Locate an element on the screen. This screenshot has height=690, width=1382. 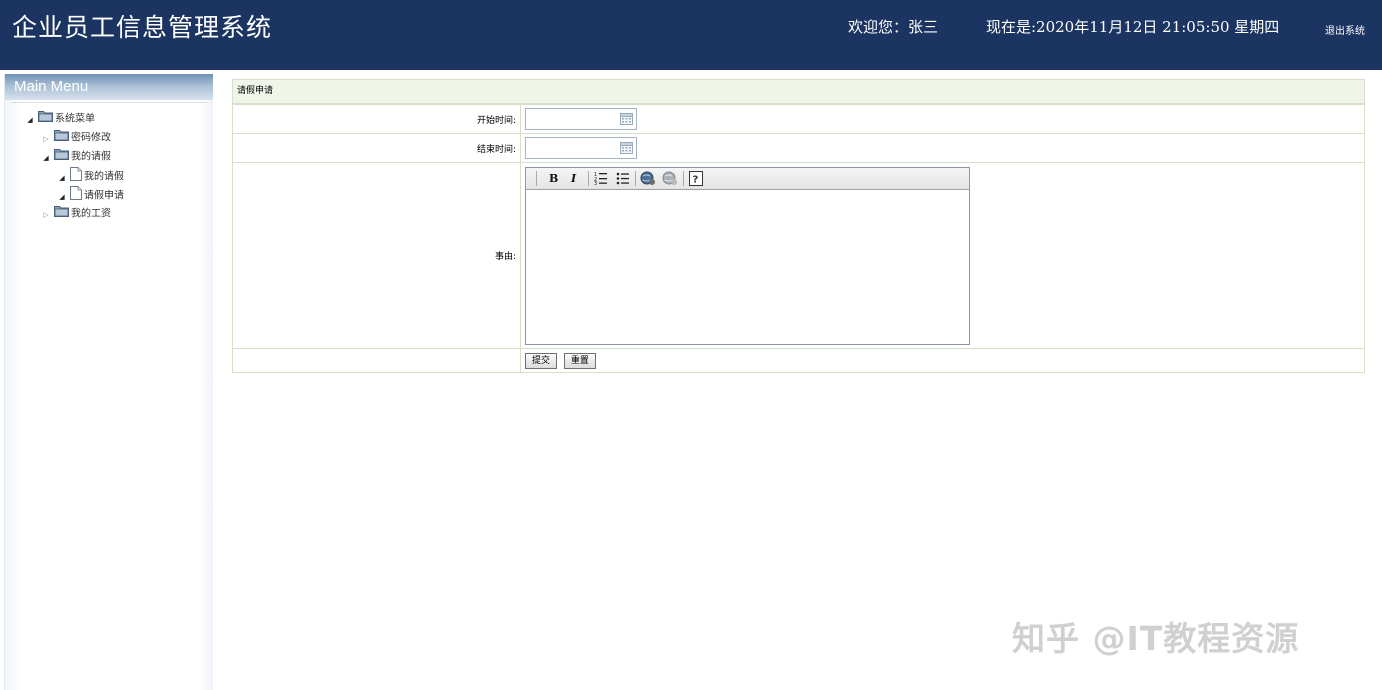
tree-item-label: 我的工资 is located at coordinates (91, 214).